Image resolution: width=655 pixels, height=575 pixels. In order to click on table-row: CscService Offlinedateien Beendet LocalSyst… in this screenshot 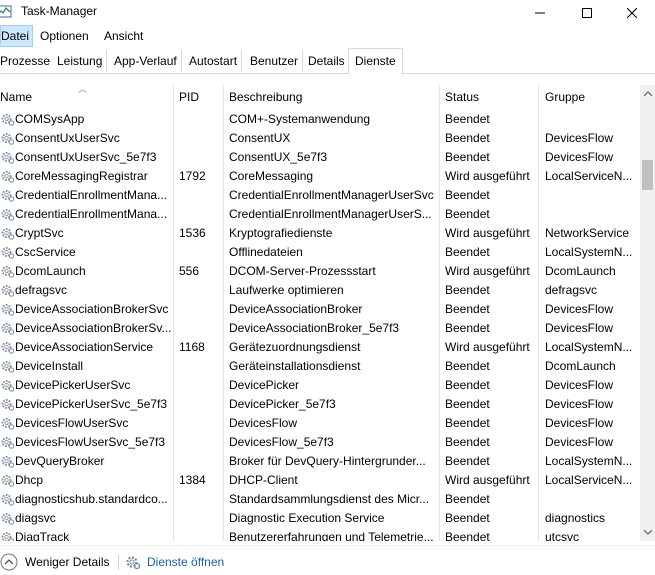, I will do `click(320, 252)`.